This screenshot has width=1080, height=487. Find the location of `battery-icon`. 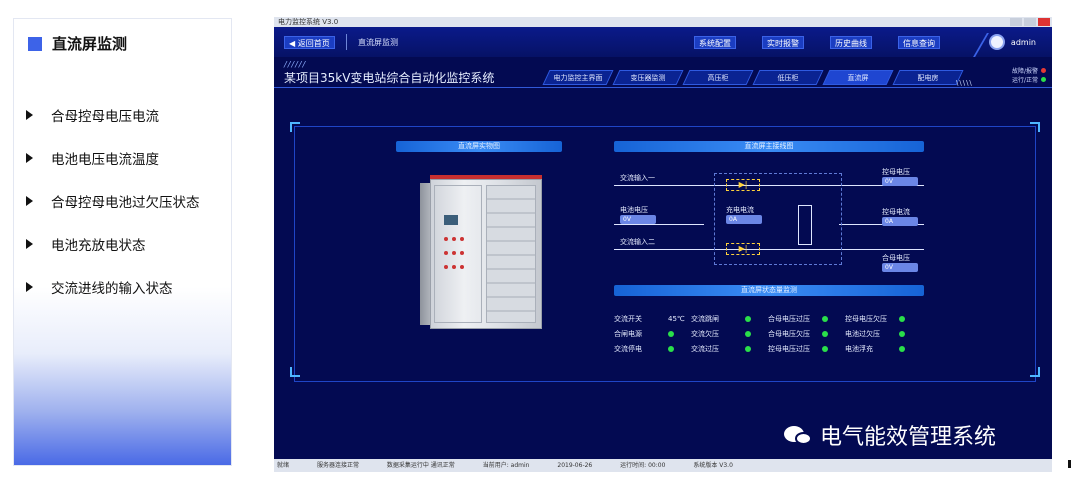

battery-icon is located at coordinates (805, 225).